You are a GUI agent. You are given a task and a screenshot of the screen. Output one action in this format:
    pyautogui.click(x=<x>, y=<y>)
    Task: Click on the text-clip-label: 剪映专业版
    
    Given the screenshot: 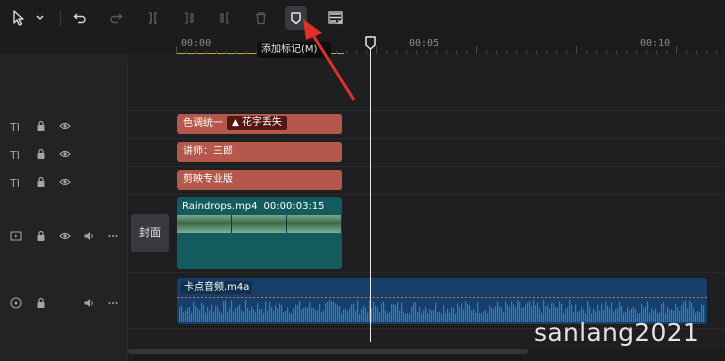 What is the action you would take?
    pyautogui.click(x=208, y=179)
    